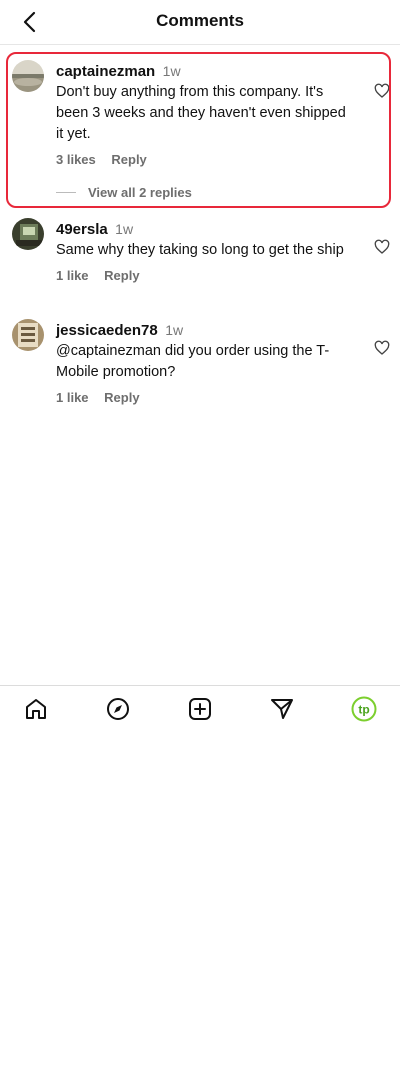  I want to click on home-icon, so click(36, 709).